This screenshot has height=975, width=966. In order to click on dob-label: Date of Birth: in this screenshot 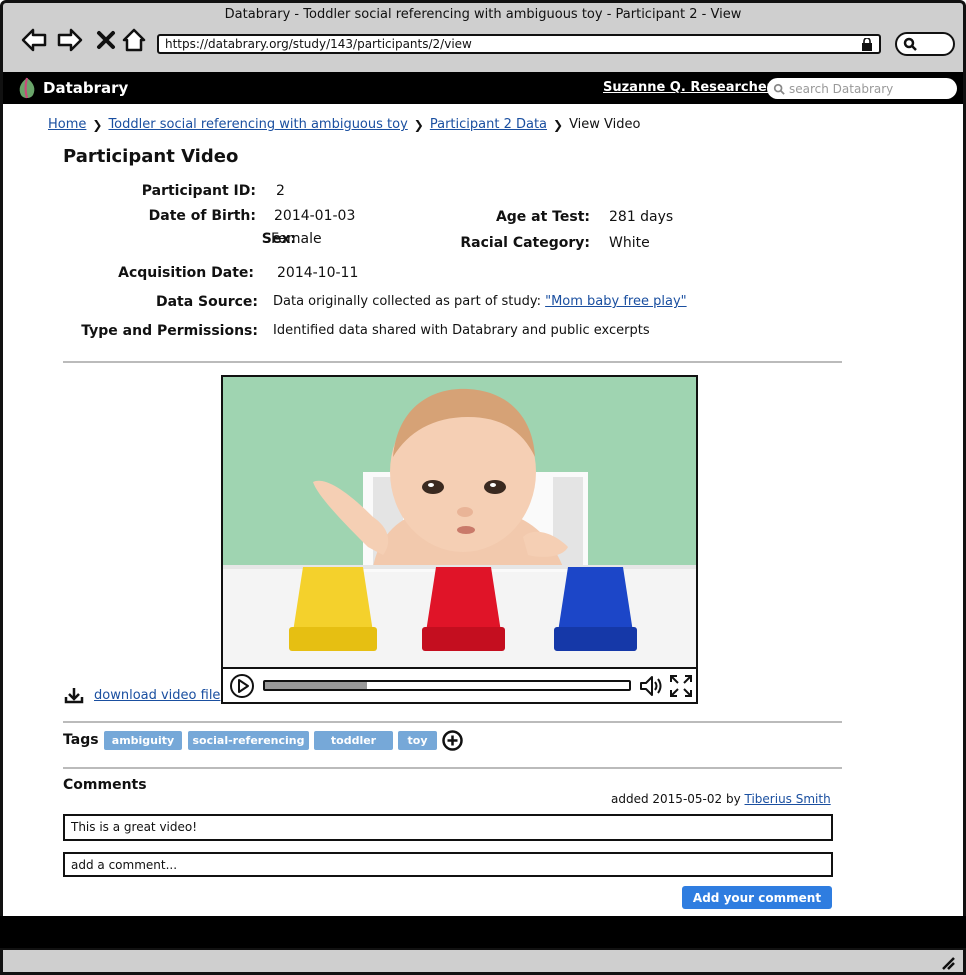, I will do `click(202, 216)`.